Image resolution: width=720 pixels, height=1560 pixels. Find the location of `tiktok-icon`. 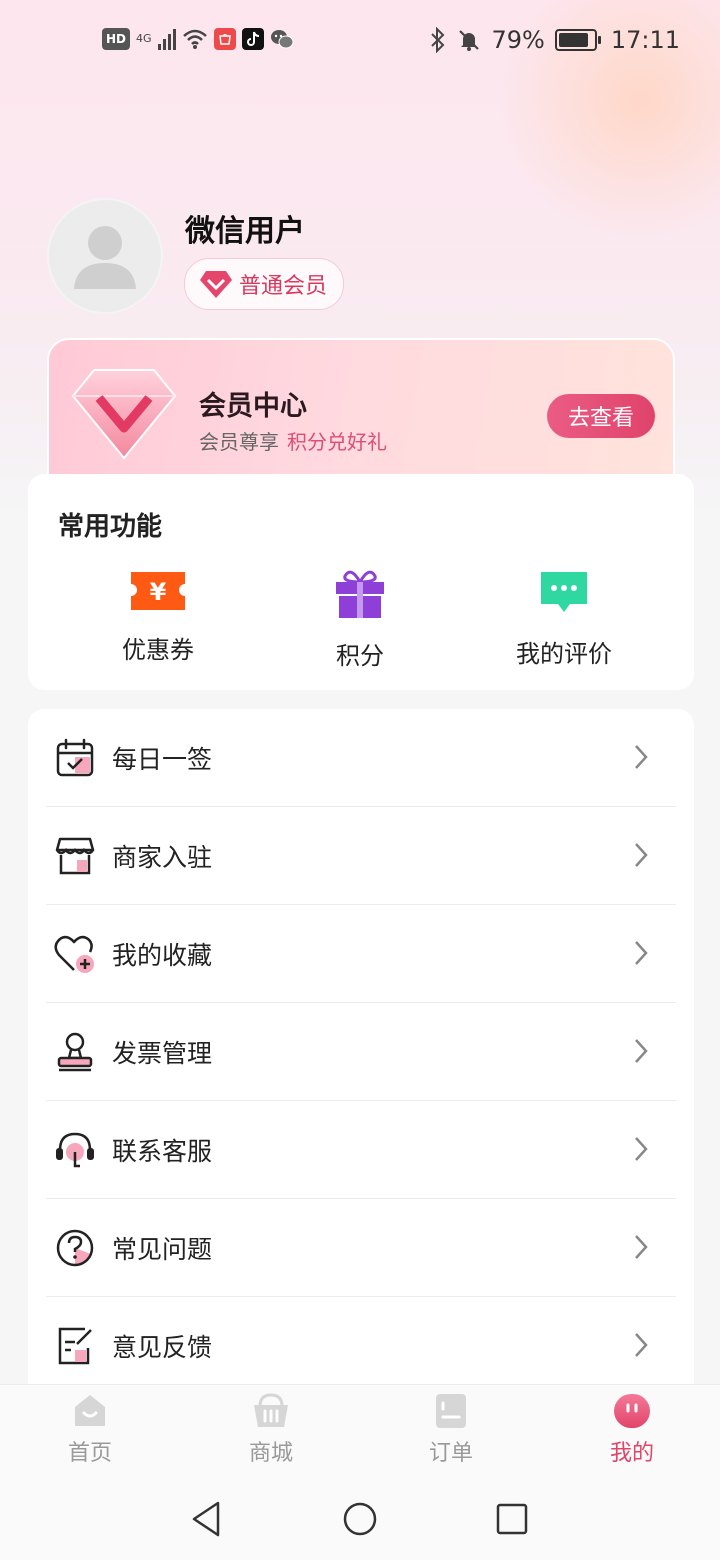

tiktok-icon is located at coordinates (253, 39).